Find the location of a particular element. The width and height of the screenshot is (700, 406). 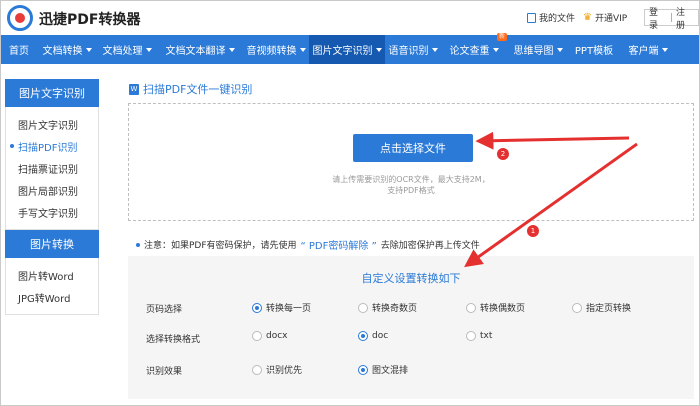

my-files-link: 我的文件 is located at coordinates (551, 17).